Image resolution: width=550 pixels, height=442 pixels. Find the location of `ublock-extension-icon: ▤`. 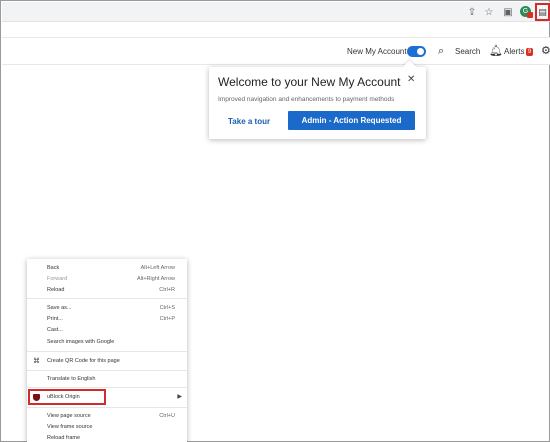

ublock-extension-icon: ▤ is located at coordinates (542, 12).